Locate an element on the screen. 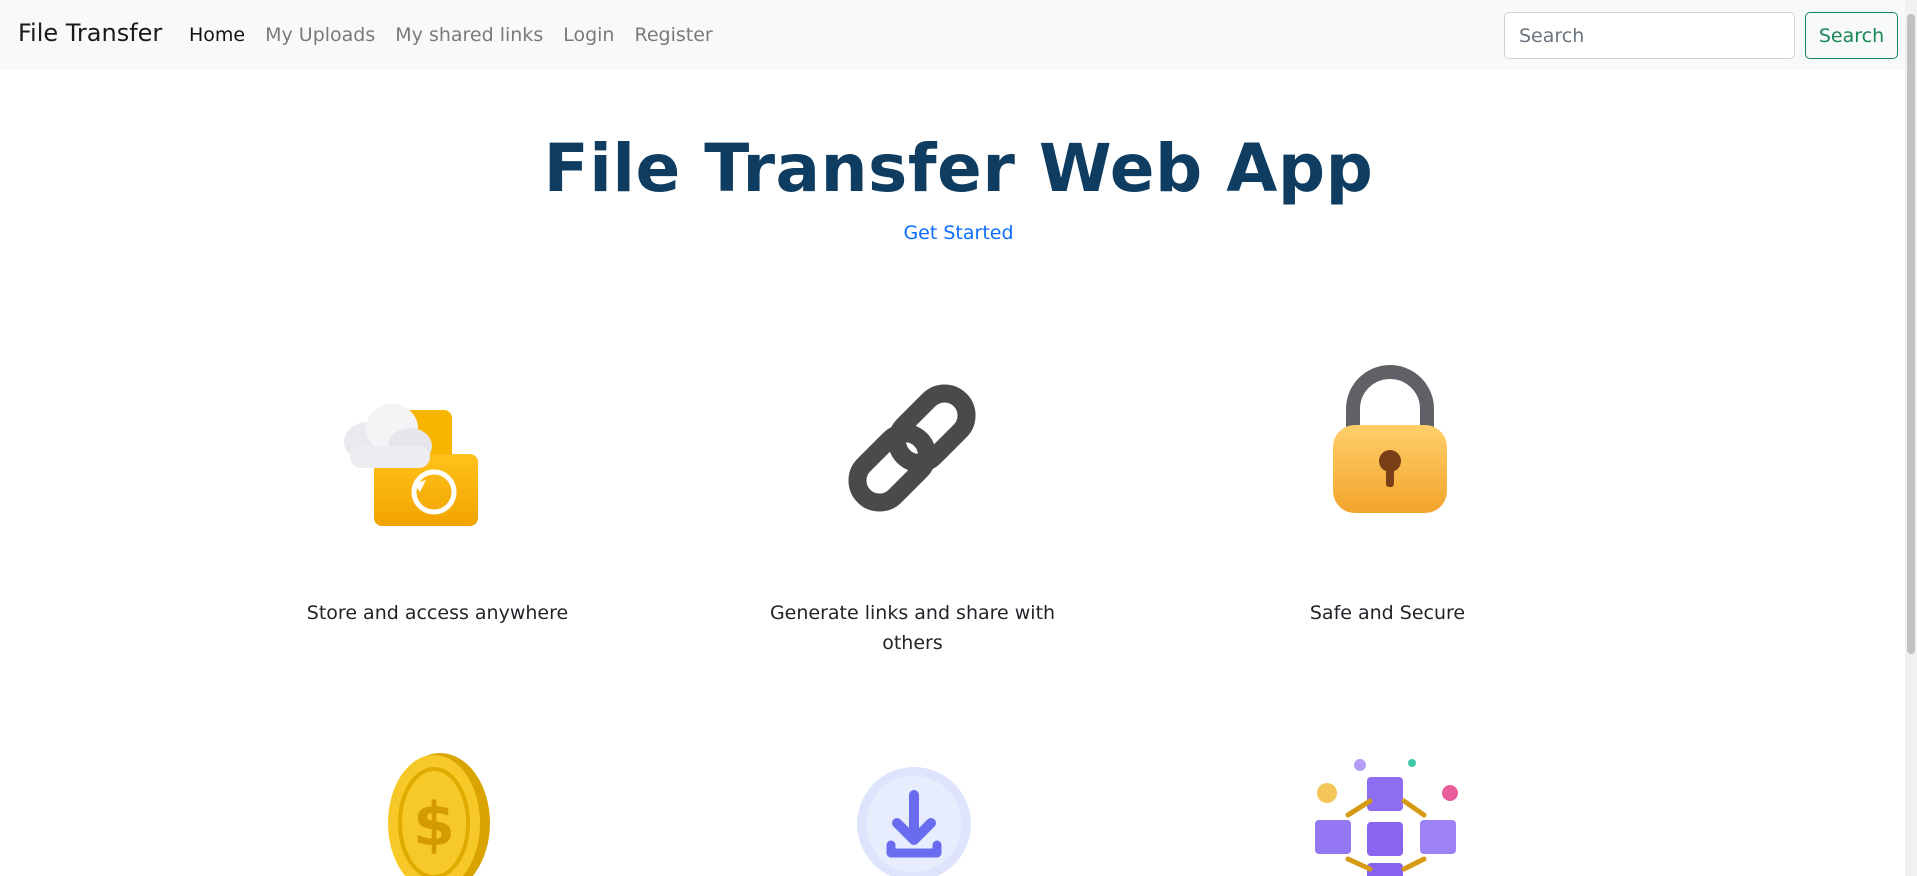 This screenshot has height=876, width=1917. nav-link-home: Home is located at coordinates (217, 35).